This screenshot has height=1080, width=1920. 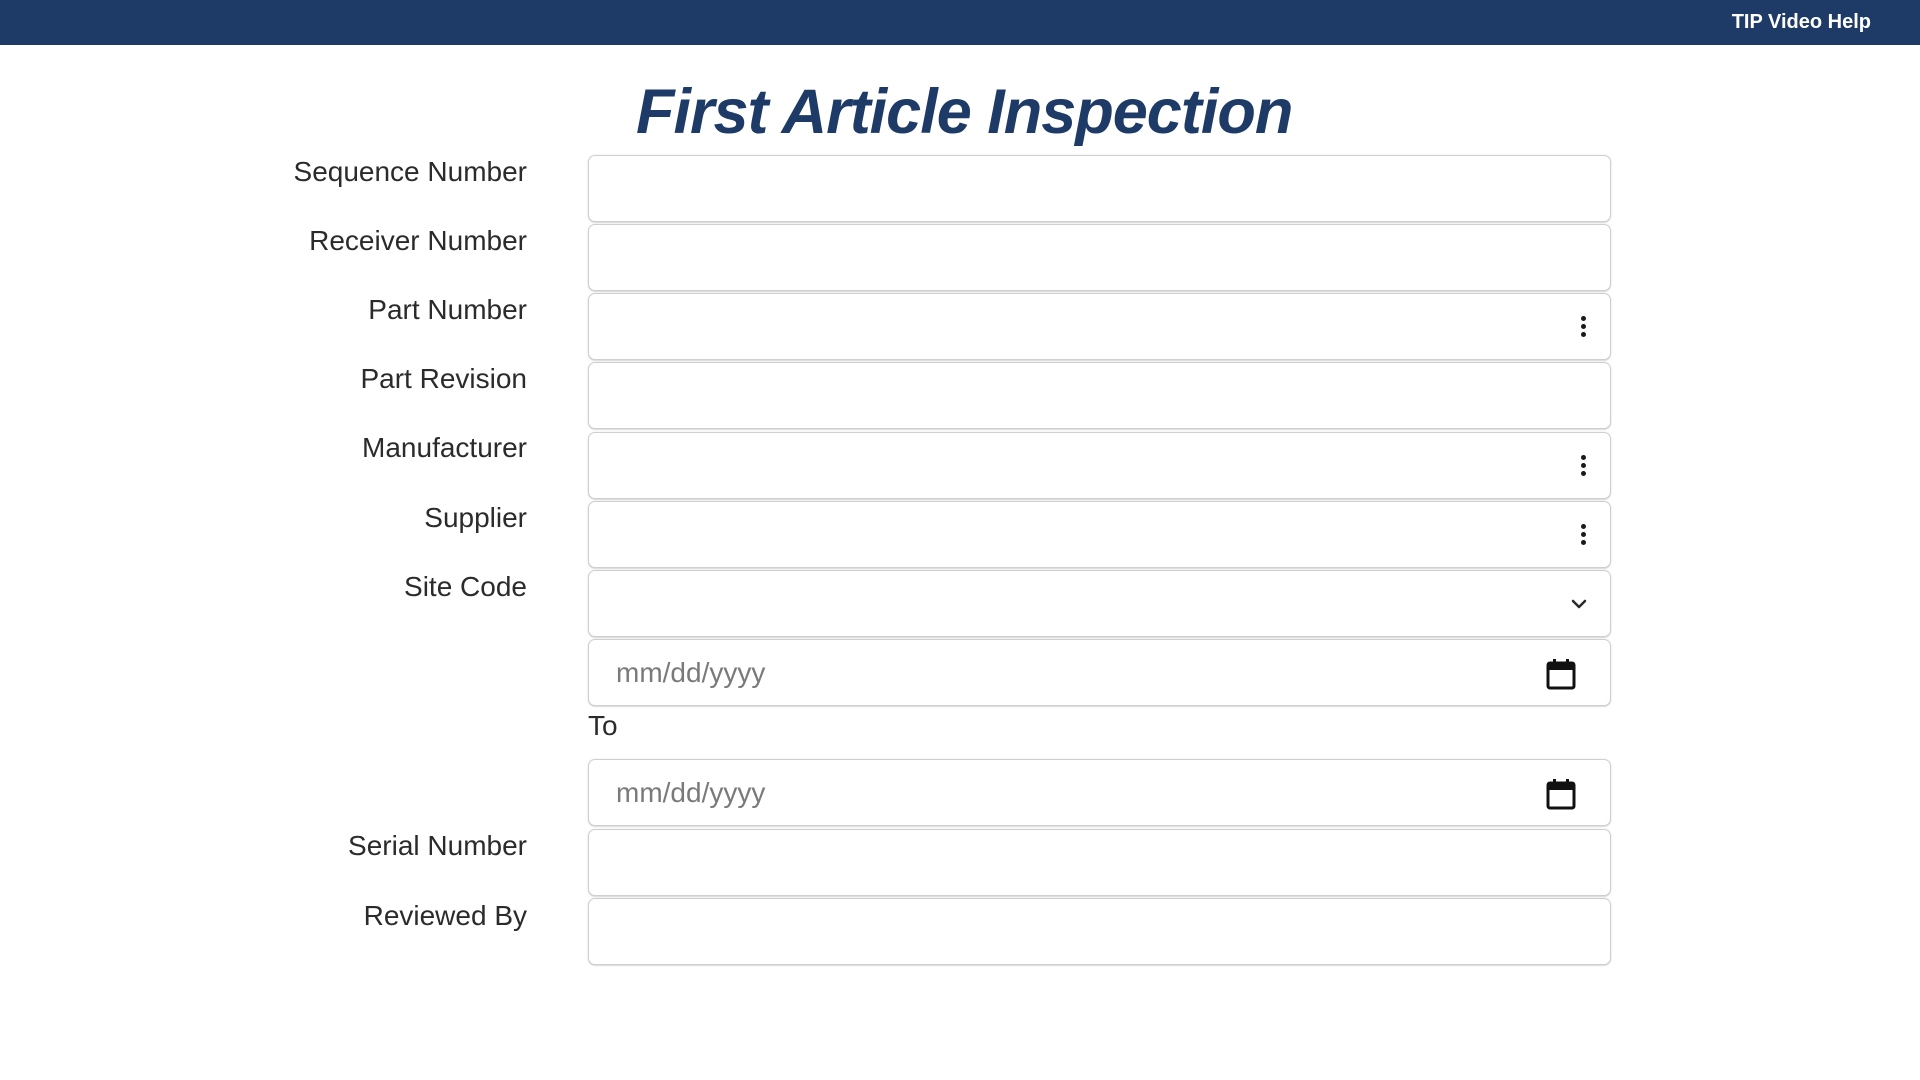 What do you see at coordinates (443, 378) in the screenshot?
I see `part-revision-label: Part Revision` at bounding box center [443, 378].